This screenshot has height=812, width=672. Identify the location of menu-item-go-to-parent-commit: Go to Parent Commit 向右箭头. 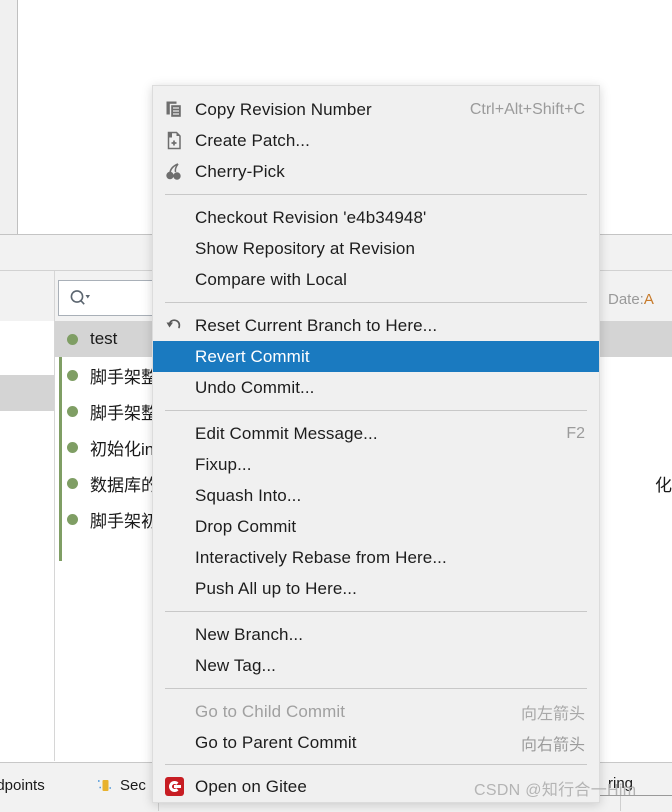
(376, 742).